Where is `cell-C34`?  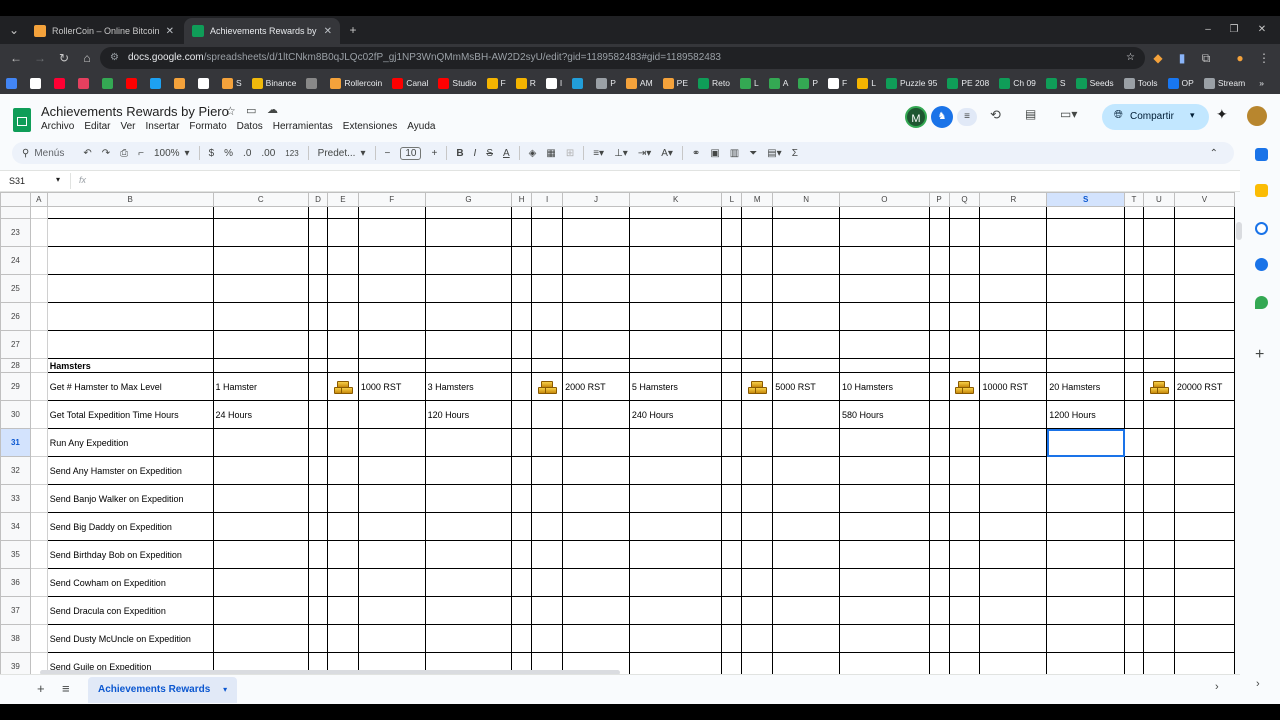 cell-C34 is located at coordinates (261, 526).